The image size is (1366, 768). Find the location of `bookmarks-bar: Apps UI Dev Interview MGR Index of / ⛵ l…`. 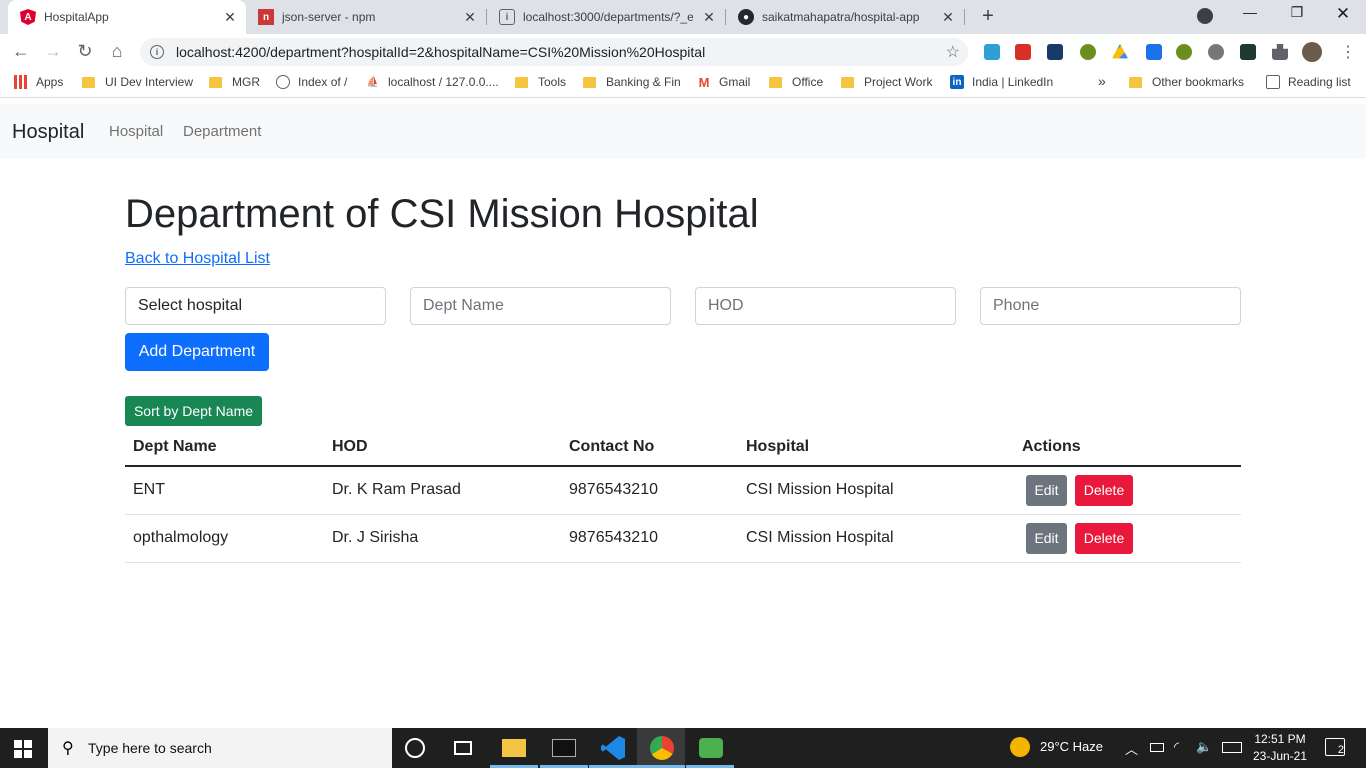

bookmarks-bar: Apps UI Dev Interview MGR Index of / ⛵ l… is located at coordinates (683, 84).